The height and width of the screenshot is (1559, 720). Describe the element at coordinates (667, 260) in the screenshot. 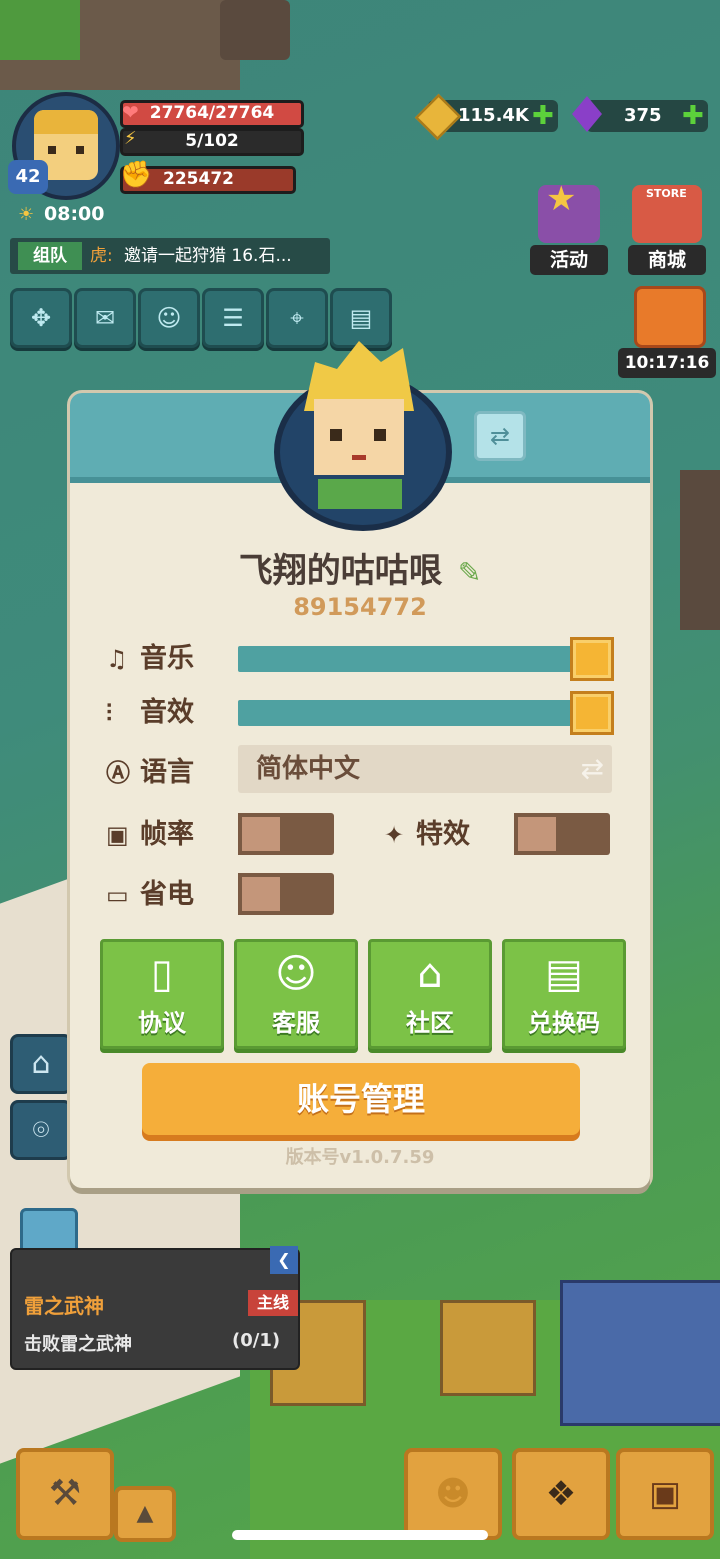

I see `store-label: 商城` at that location.